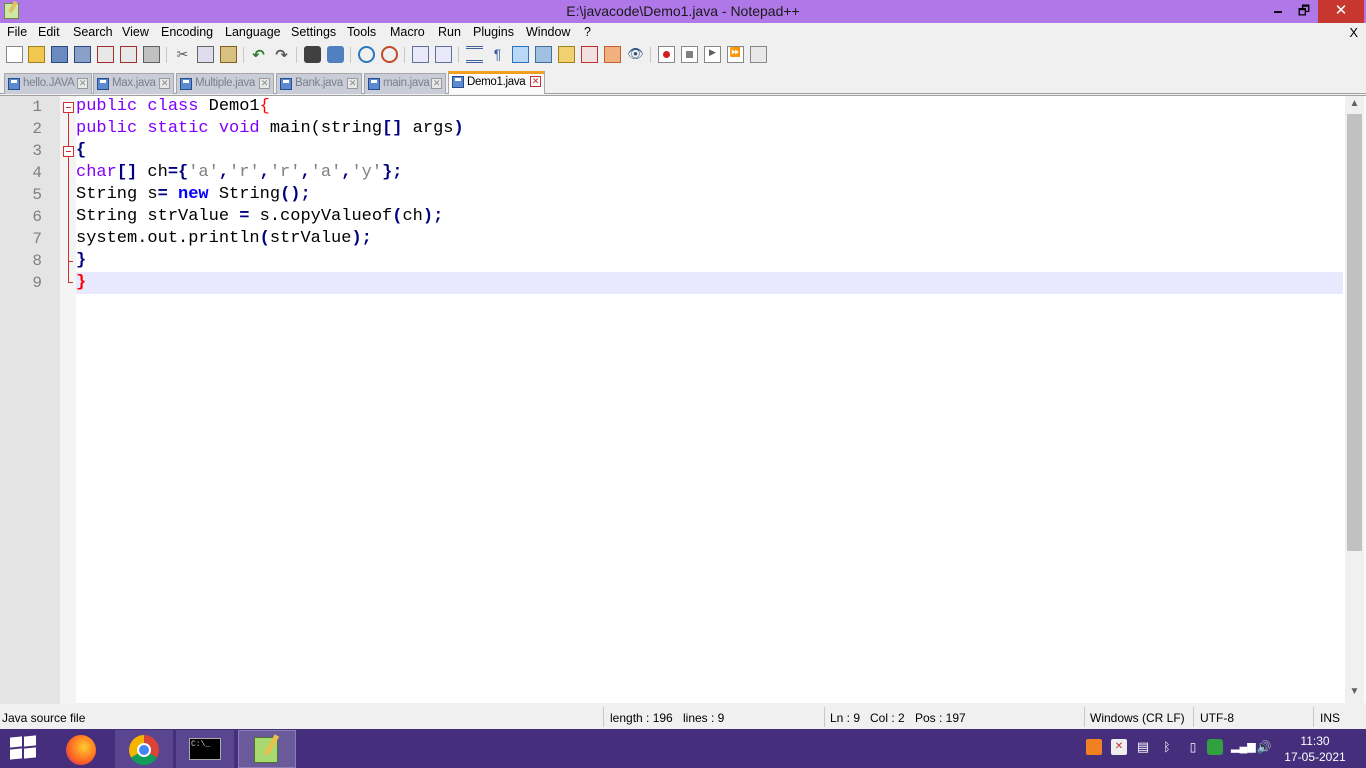 The image size is (1366, 768). Describe the element at coordinates (443, 54) in the screenshot. I see `sync-horizontal-icon` at that location.